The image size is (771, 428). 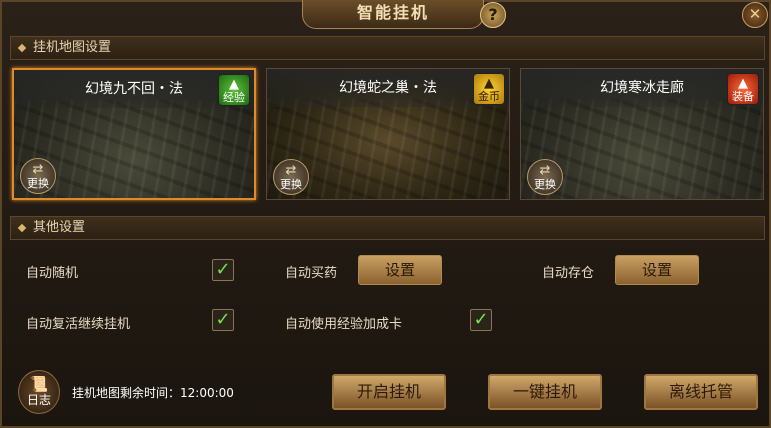 What do you see at coordinates (223, 320) in the screenshot?
I see `auto-revive-checkbox: ✓` at bounding box center [223, 320].